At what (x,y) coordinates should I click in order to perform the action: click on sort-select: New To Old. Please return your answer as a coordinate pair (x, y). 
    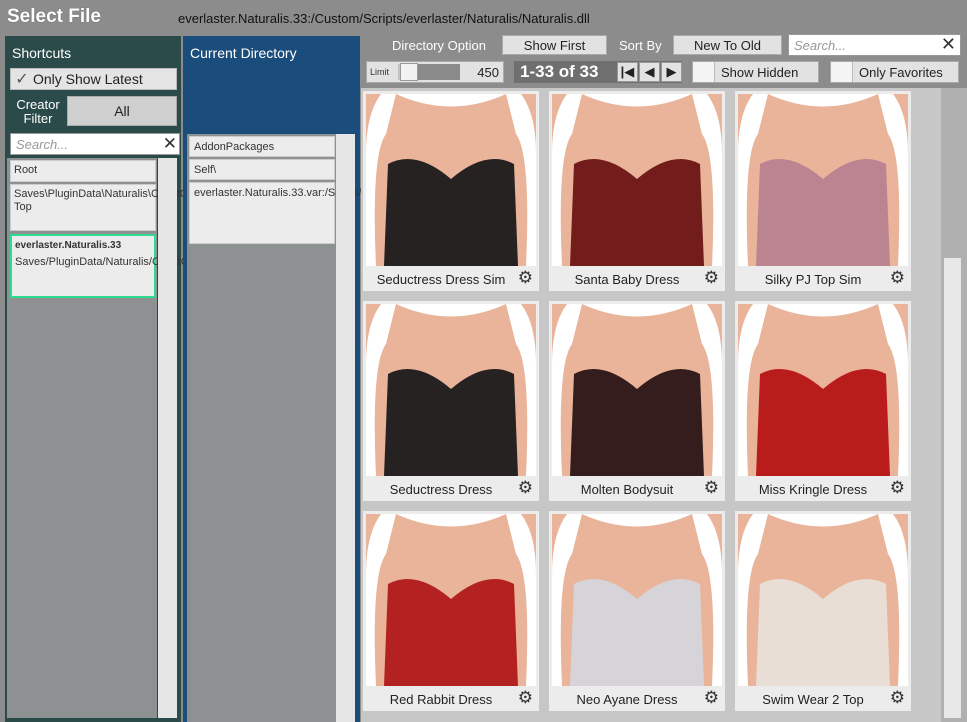
    Looking at the image, I should click on (727, 45).